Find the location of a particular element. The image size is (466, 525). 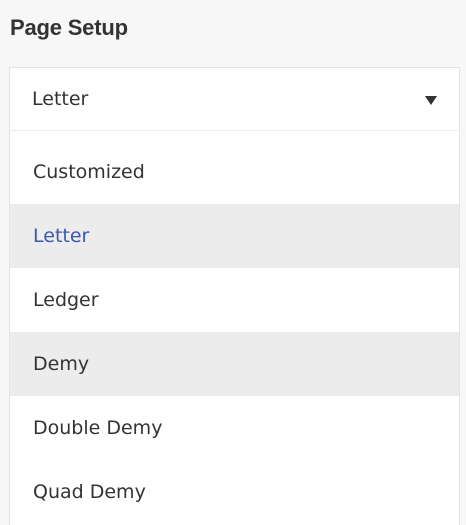

option-ledger: Ledger is located at coordinates (234, 300).